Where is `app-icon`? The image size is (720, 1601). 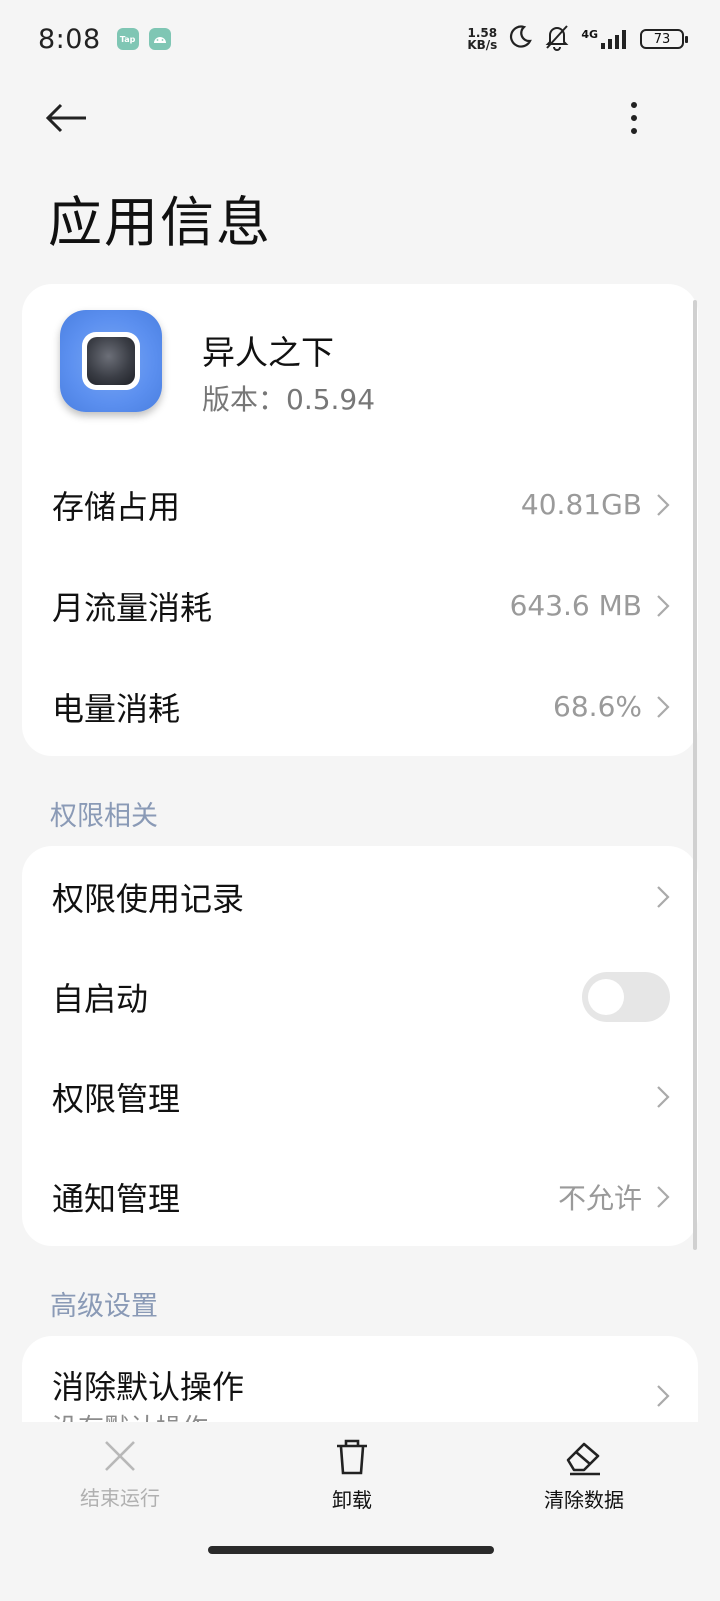 app-icon is located at coordinates (111, 361).